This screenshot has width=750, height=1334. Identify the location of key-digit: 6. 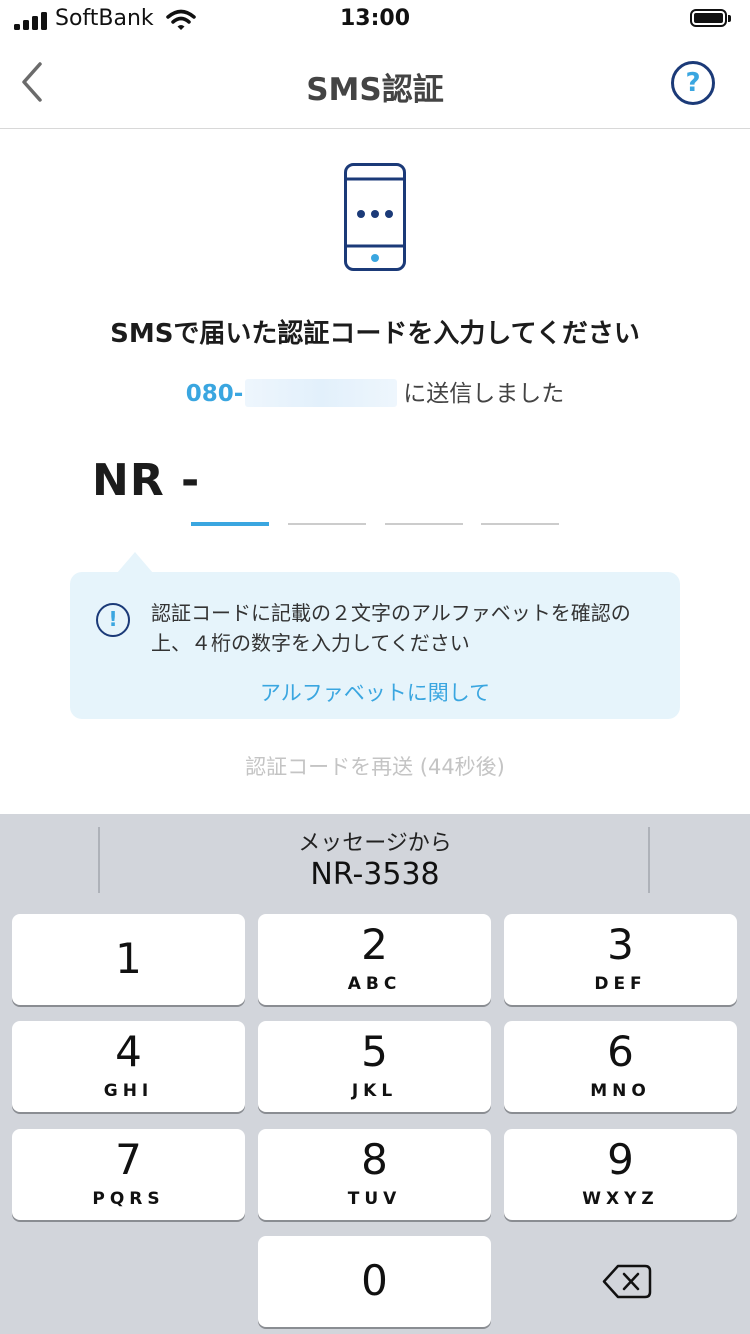
(620, 1051).